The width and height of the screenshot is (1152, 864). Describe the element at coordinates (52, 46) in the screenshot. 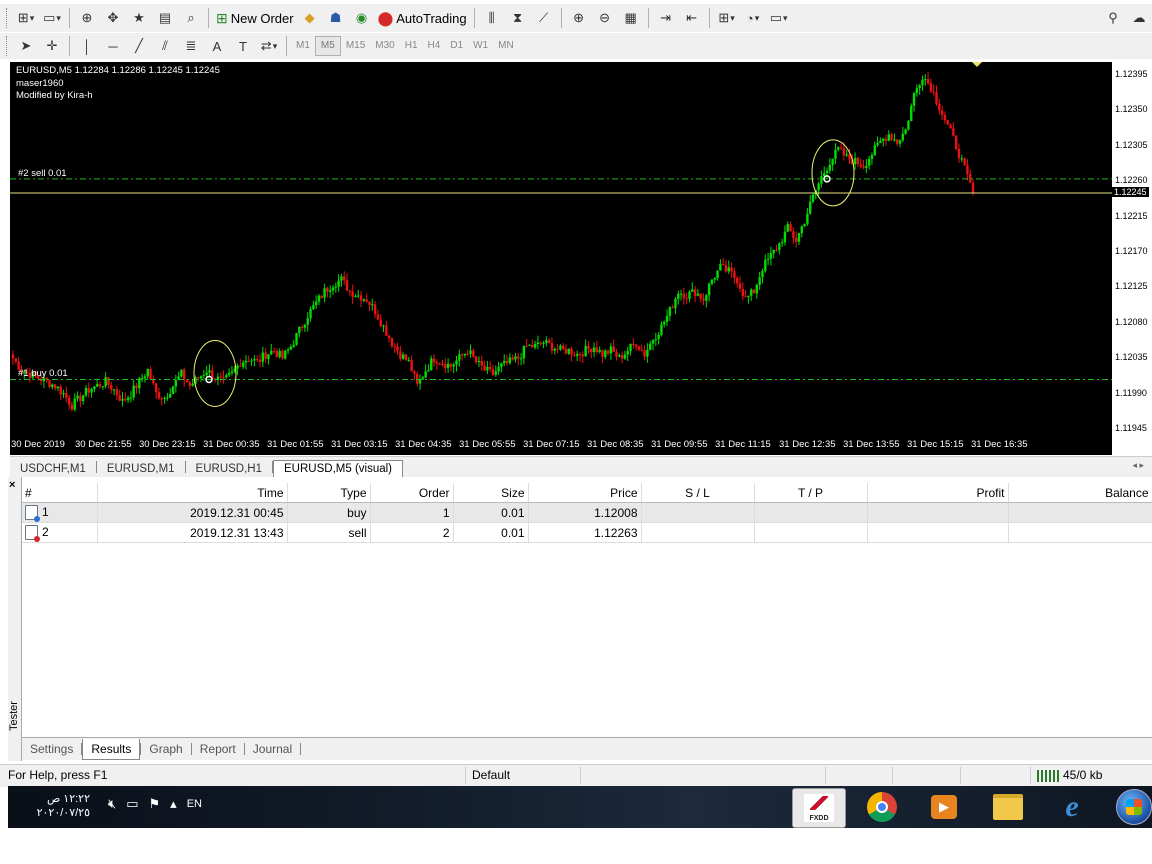

I see `crosshair-icon: ✛` at that location.